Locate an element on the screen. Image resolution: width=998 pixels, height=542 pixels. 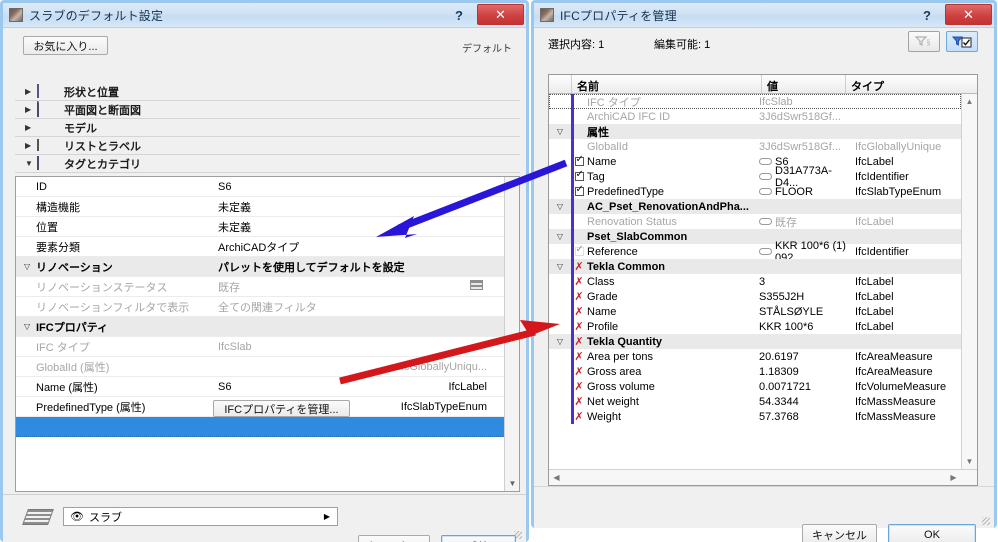
property-value: パレットを使用してデフォルトを設定 is located at coordinates (313, 267).